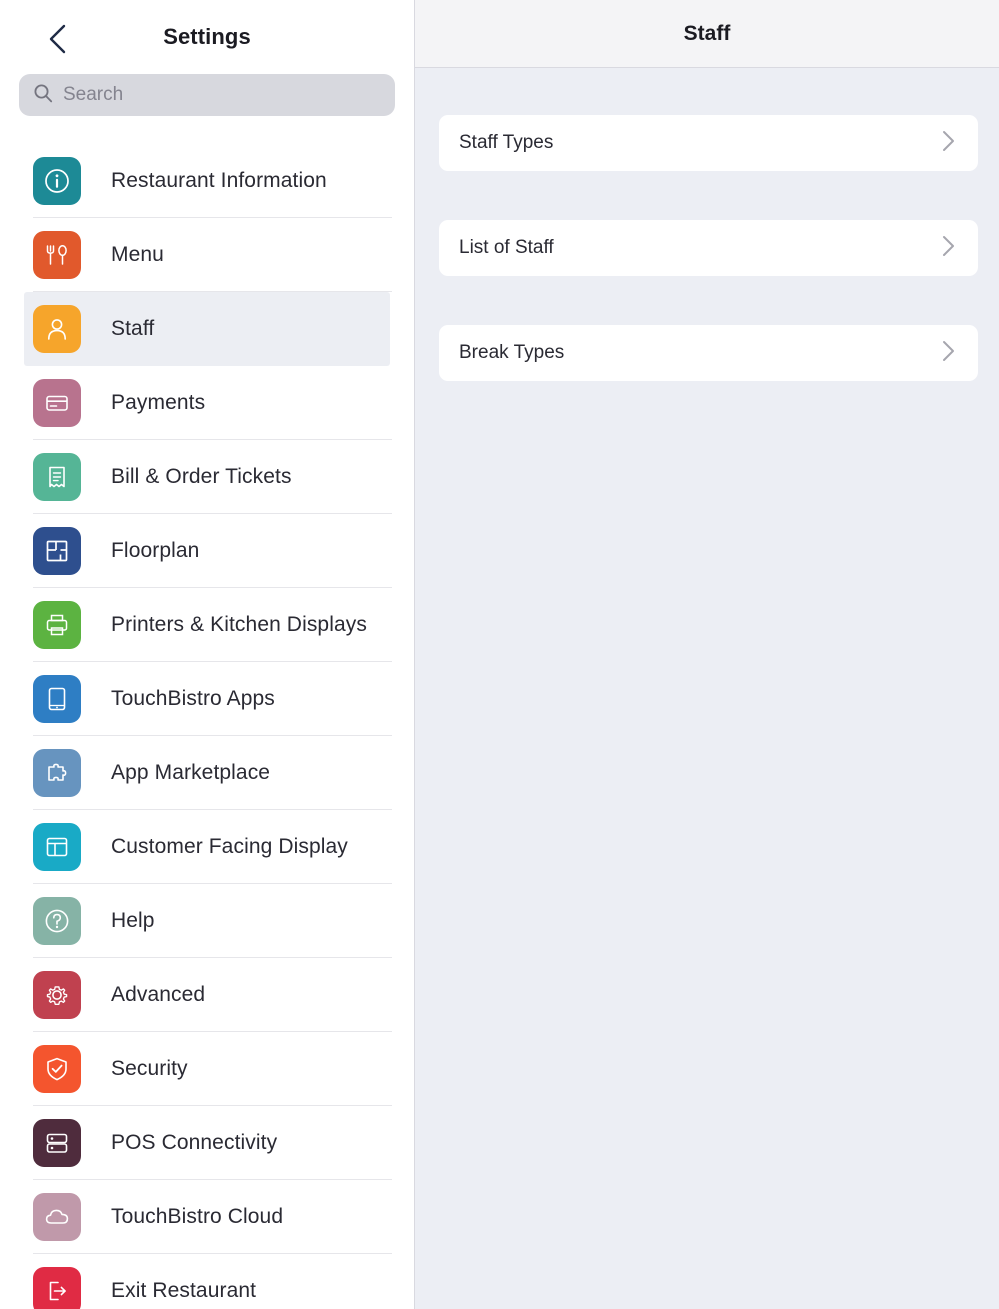 This screenshot has height=1309, width=999. What do you see at coordinates (57, 403) in the screenshot?
I see `credit-card-icon` at bounding box center [57, 403].